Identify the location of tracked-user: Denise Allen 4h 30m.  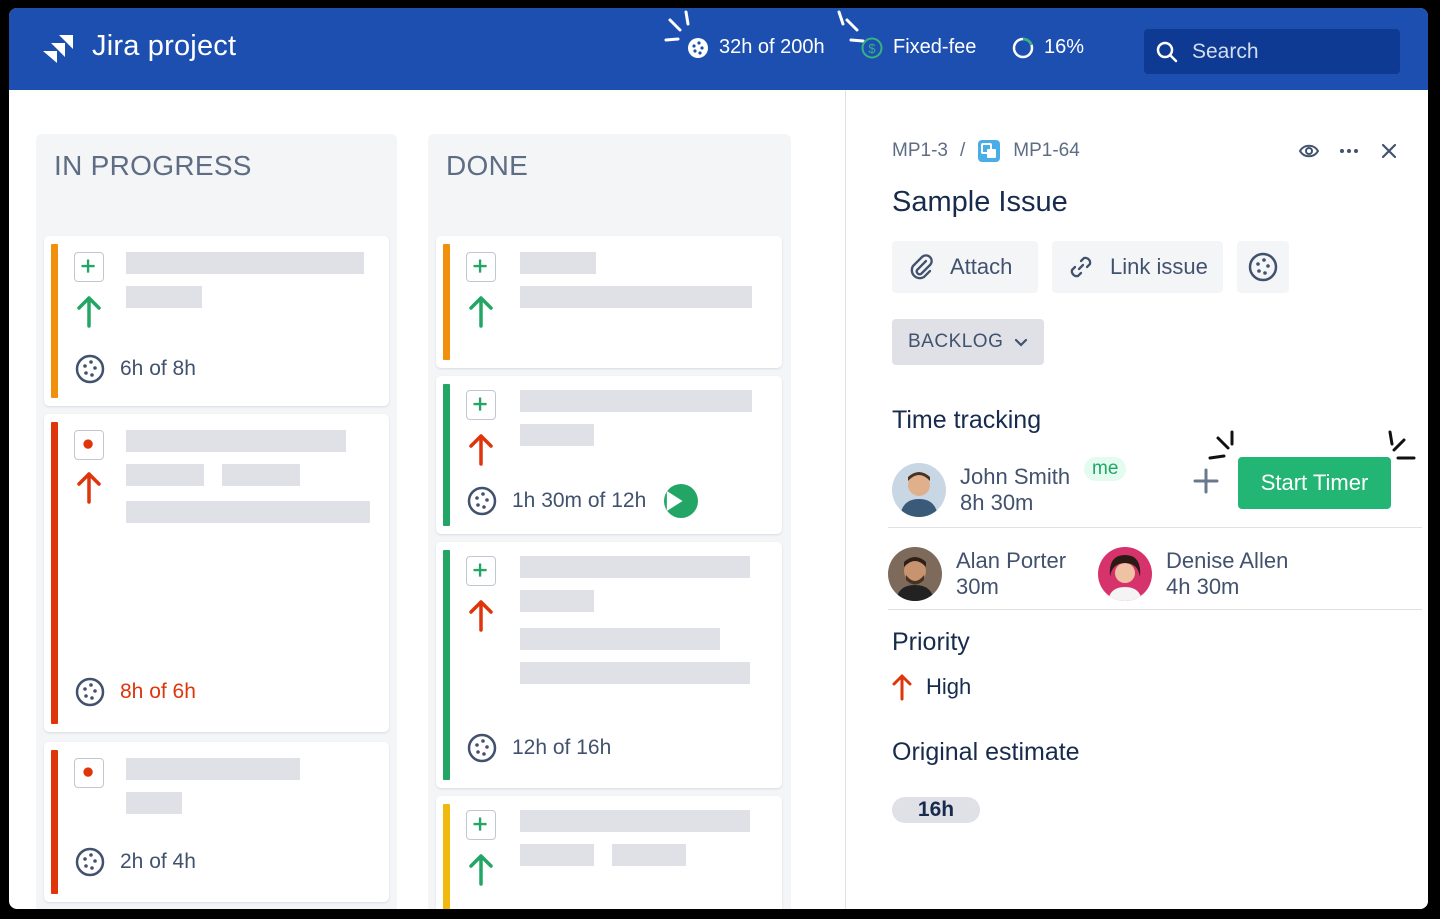
(1193, 574).